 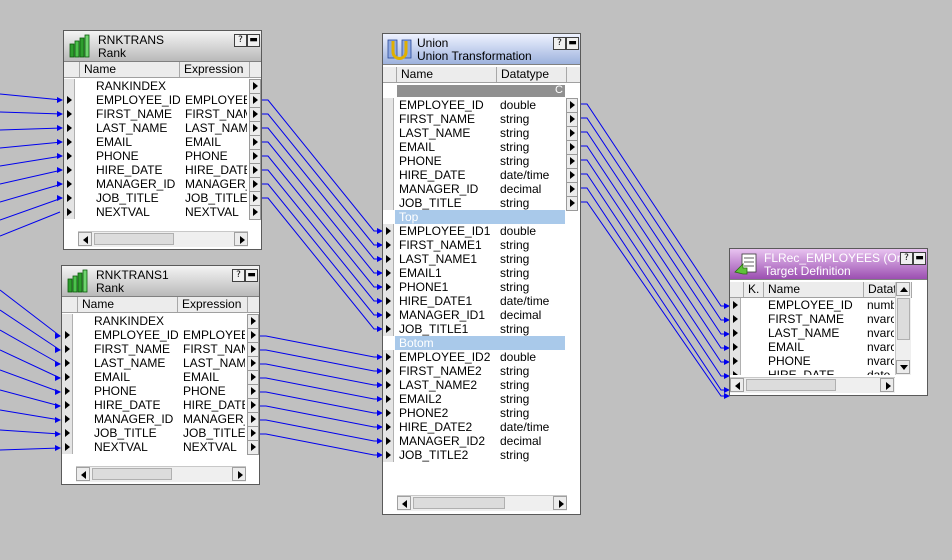 What do you see at coordinates (481, 161) in the screenshot?
I see `output-port-row: PHONE string` at bounding box center [481, 161].